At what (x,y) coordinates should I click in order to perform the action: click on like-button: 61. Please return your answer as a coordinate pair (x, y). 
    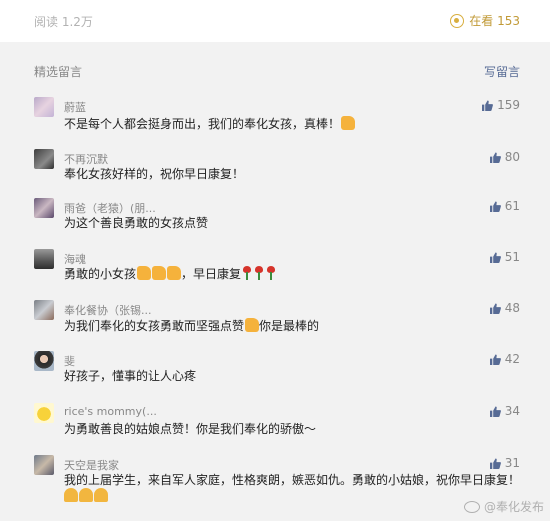
    Looking at the image, I should click on (504, 206).